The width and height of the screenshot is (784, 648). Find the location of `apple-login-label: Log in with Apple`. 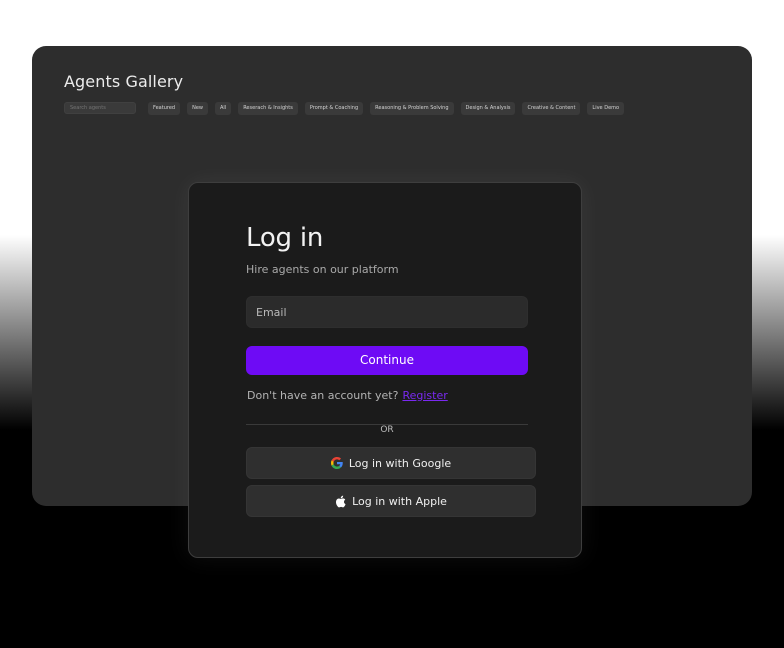

apple-login-label: Log in with Apple is located at coordinates (399, 501).